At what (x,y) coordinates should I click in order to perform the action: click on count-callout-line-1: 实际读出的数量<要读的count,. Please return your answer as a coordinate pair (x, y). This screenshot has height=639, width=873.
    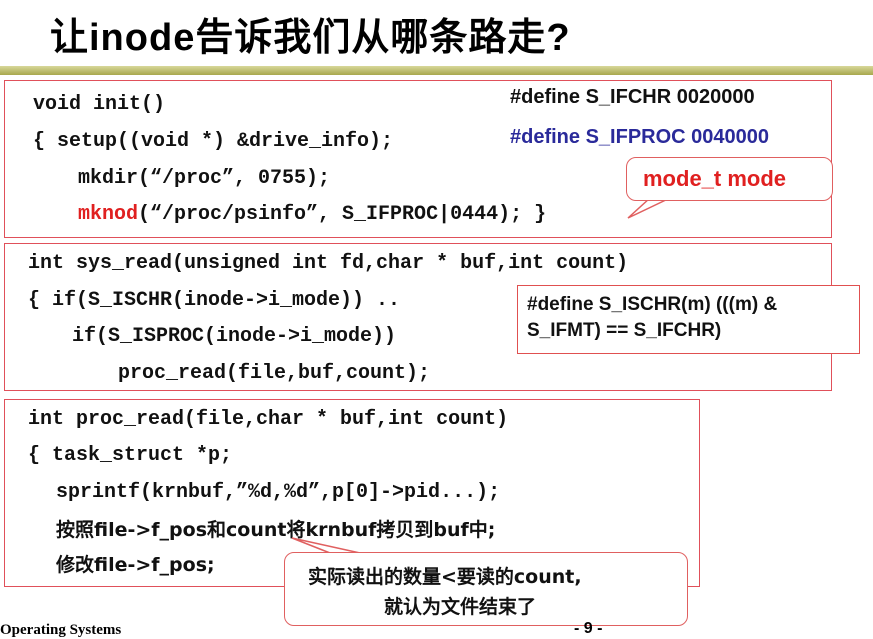
    Looking at the image, I should click on (445, 577).